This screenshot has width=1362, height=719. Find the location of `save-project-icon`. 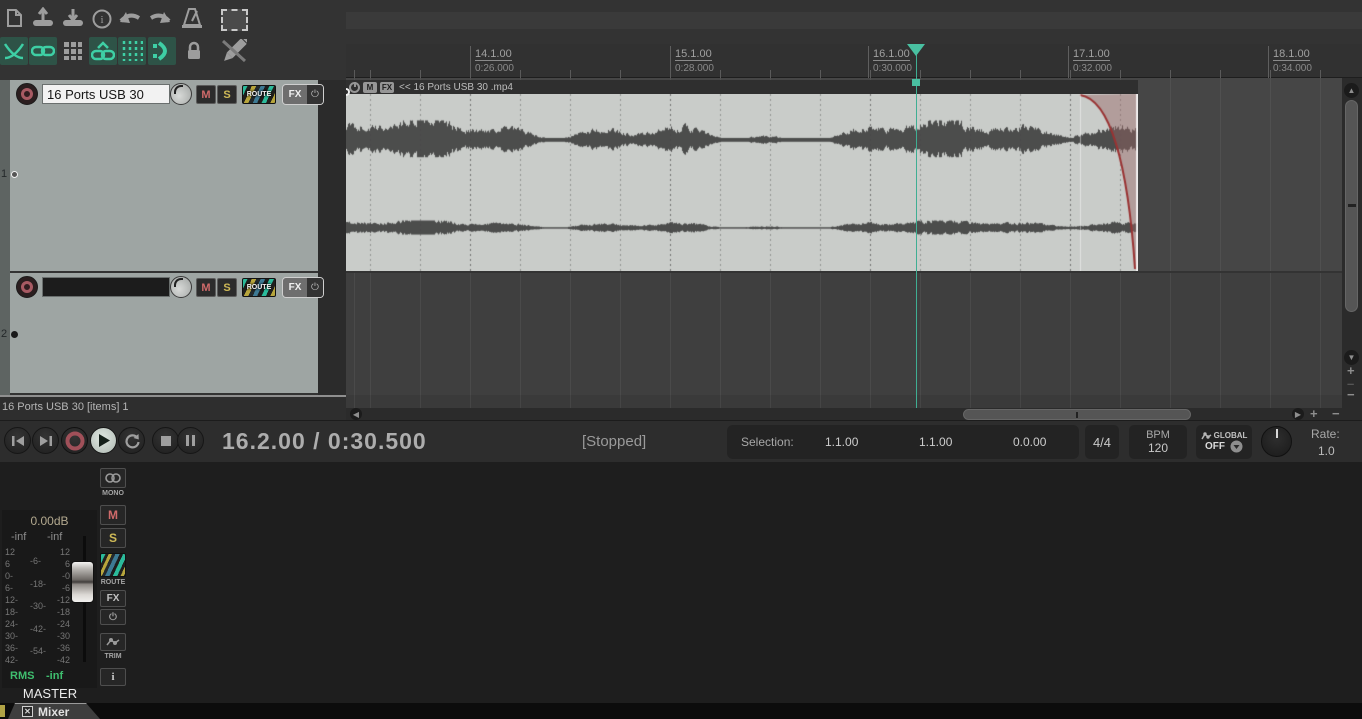

save-project-icon is located at coordinates (73, 18).